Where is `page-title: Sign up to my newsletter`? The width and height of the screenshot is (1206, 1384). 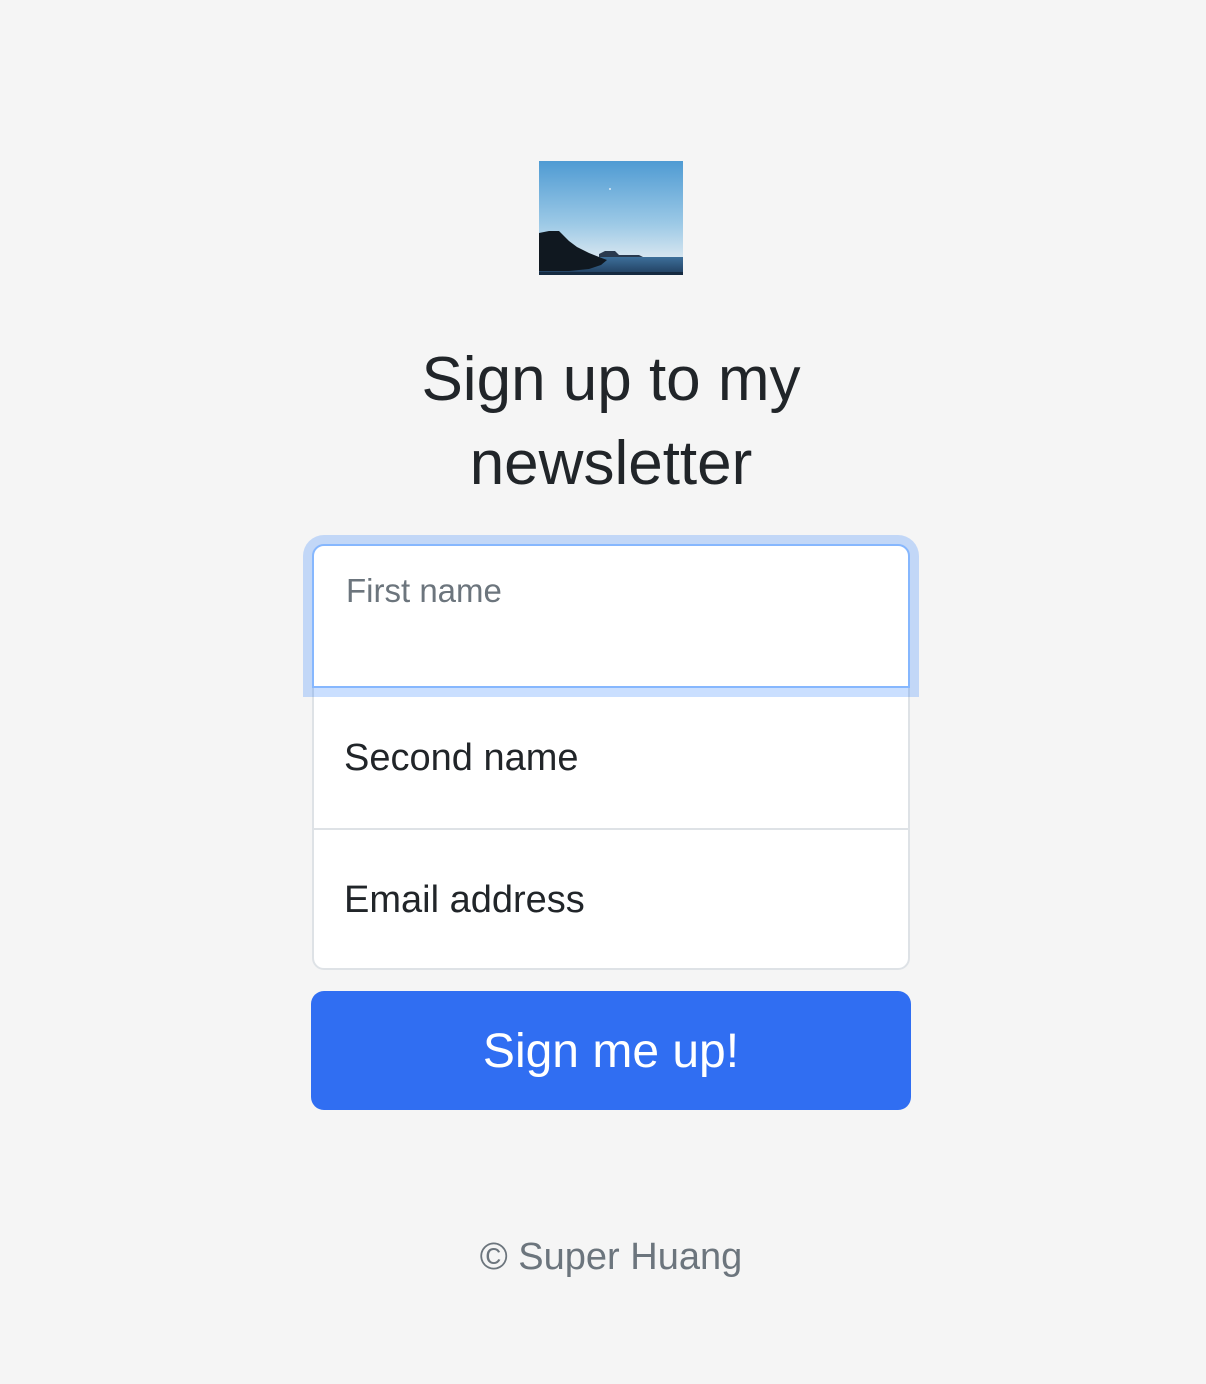
page-title: Sign up to my newsletter is located at coordinates (611, 421).